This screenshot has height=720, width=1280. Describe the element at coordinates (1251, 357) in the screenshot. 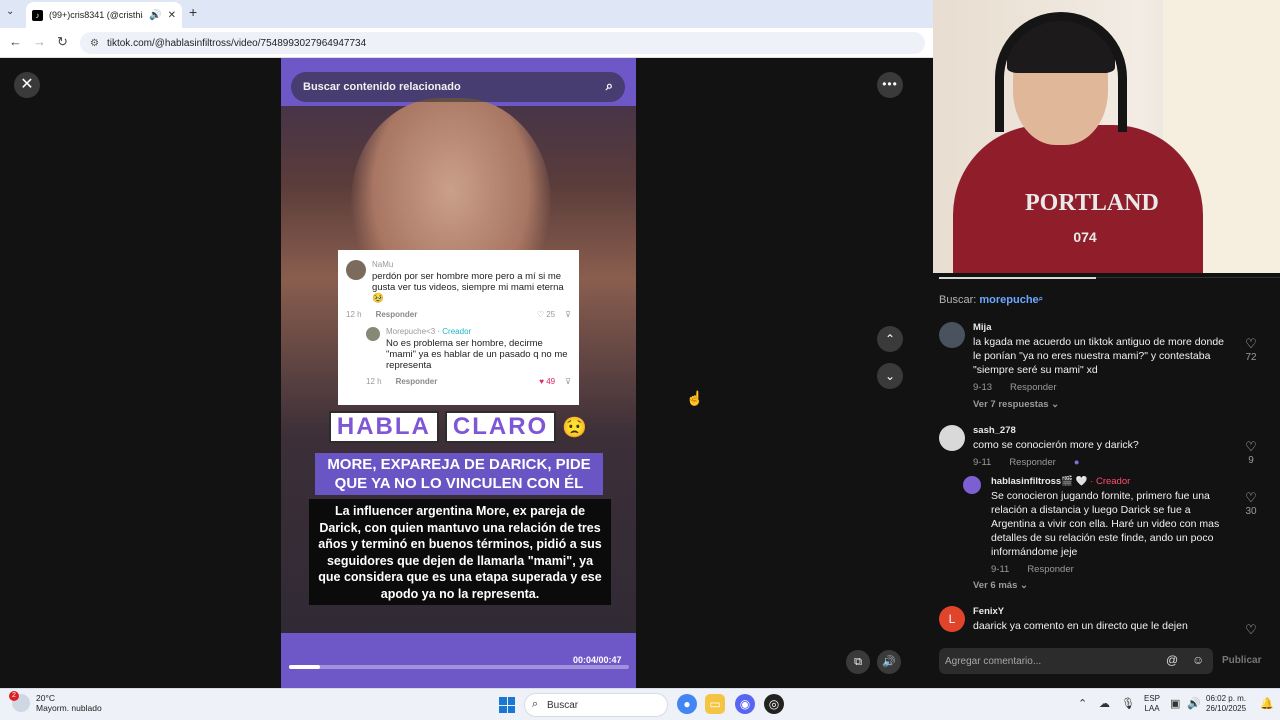

I see `like-count: 72` at that location.